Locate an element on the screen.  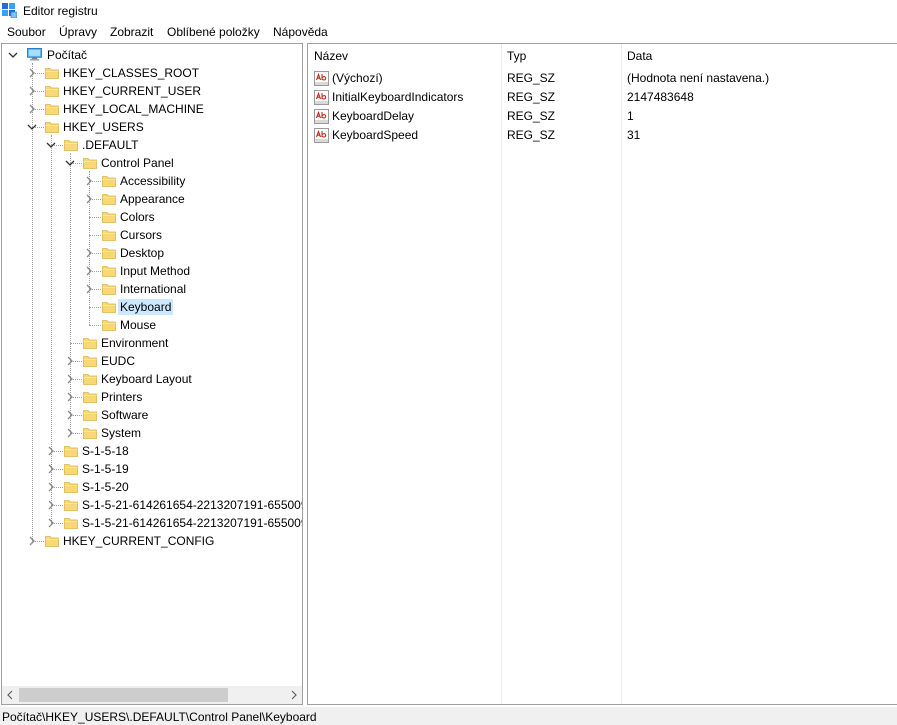
column-header-name: Název is located at coordinates (404, 56).